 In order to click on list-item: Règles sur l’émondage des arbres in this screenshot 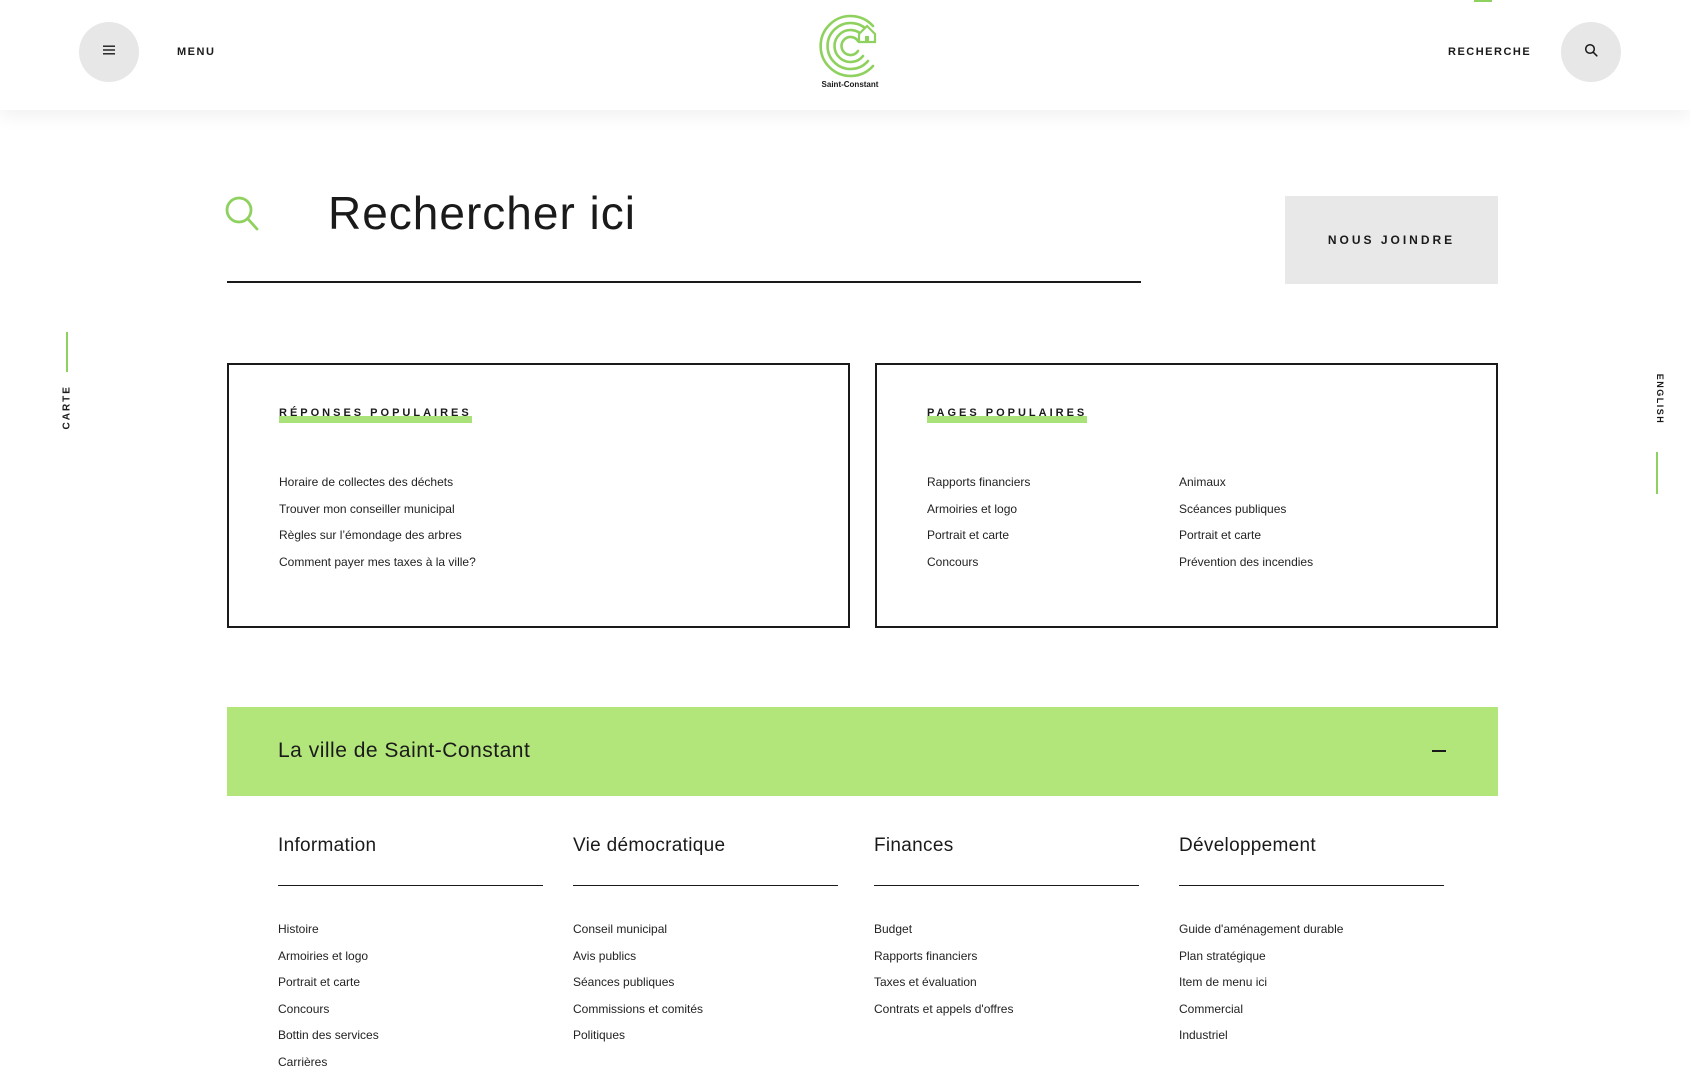, I will do `click(377, 535)`.